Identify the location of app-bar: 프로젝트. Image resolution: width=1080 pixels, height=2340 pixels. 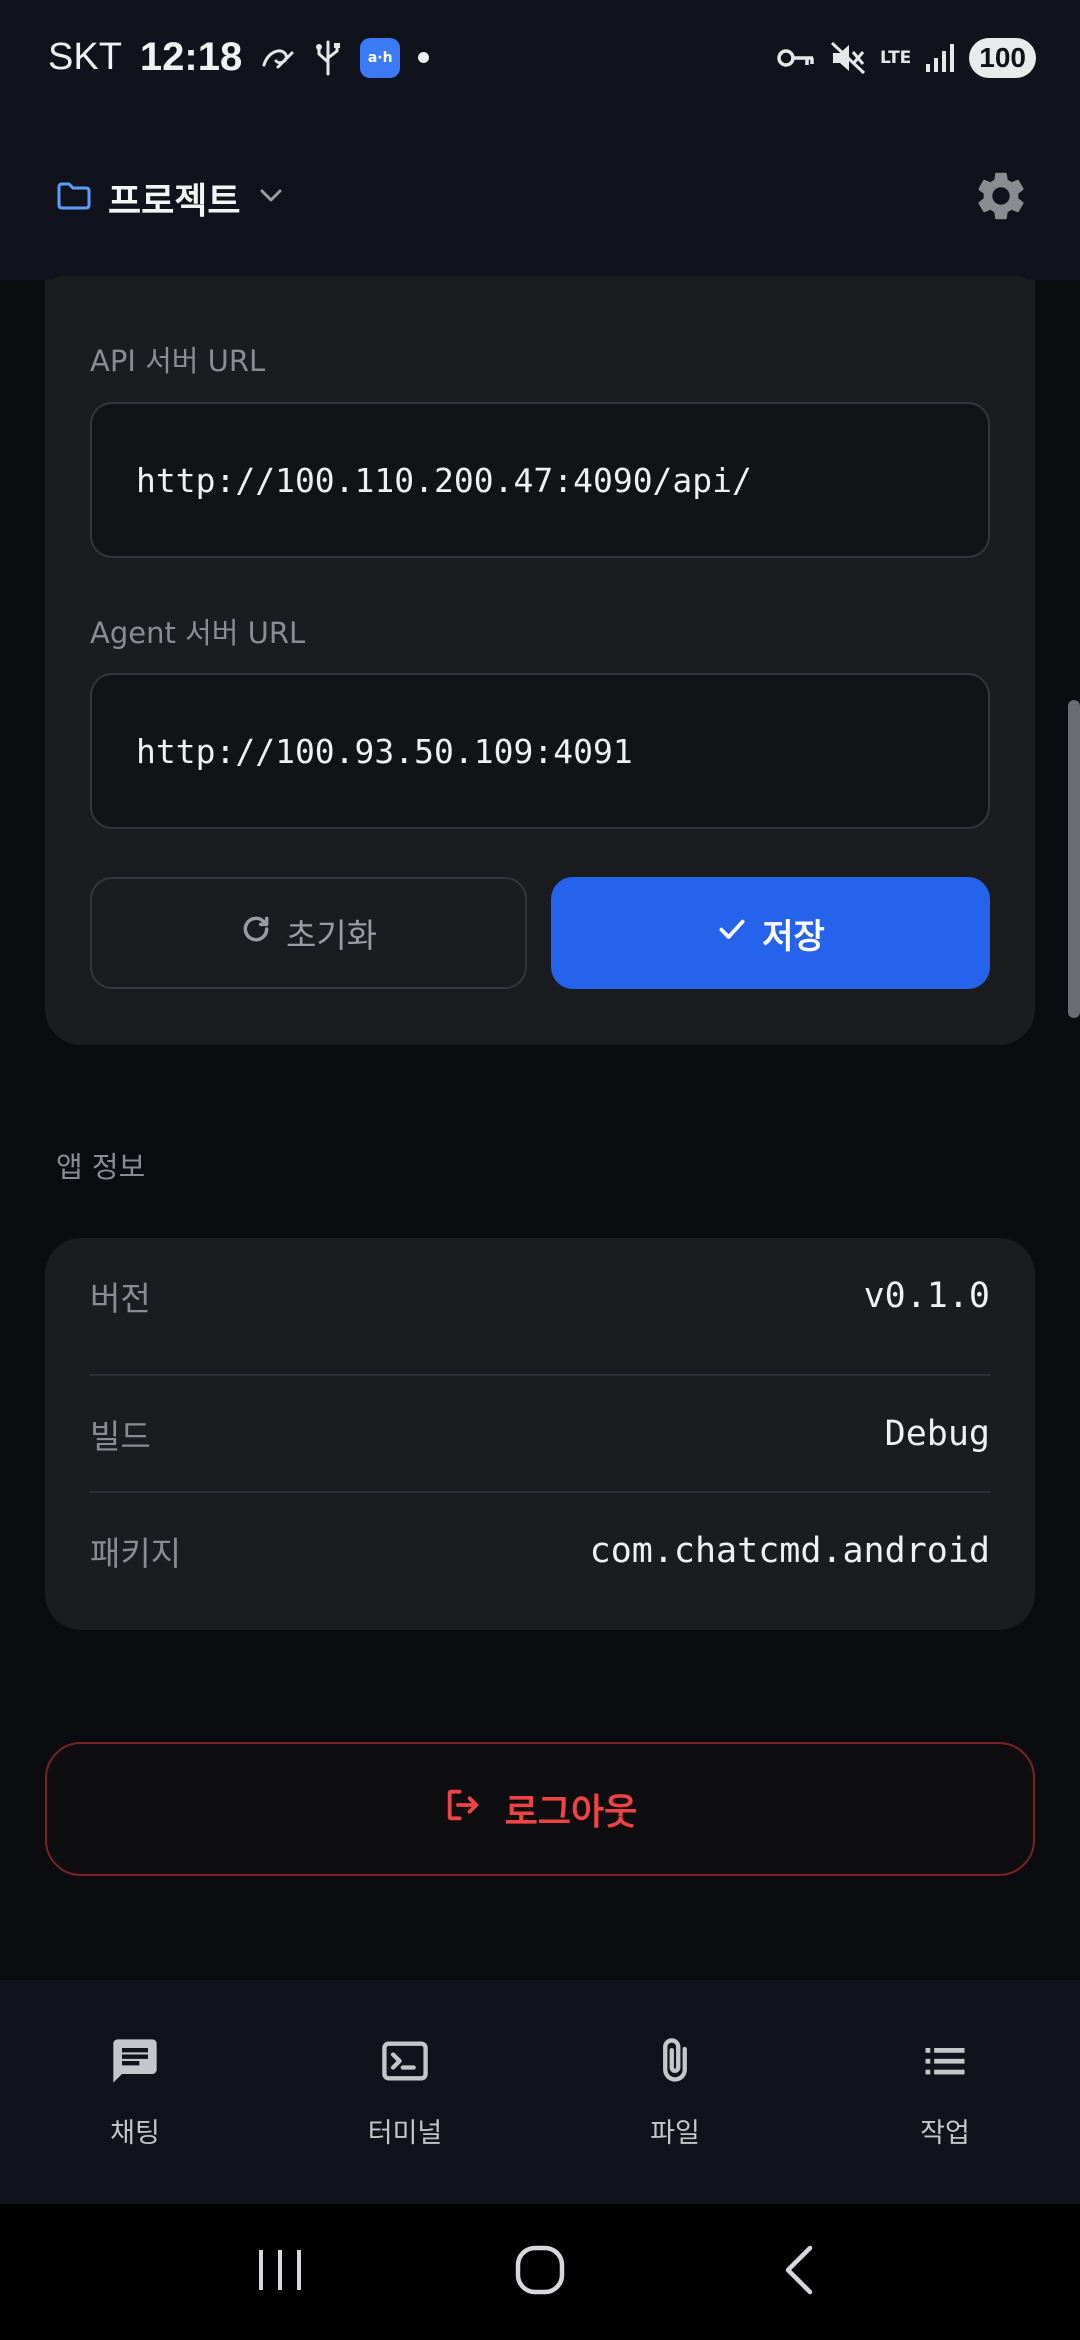
(540, 197).